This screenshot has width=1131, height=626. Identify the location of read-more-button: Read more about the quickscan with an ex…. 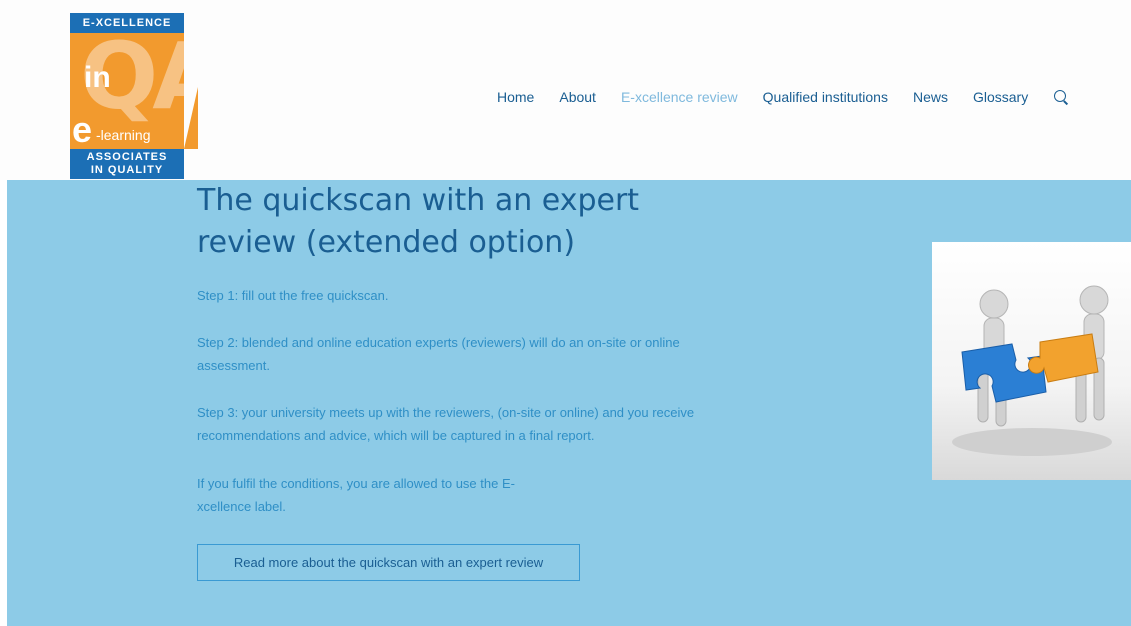
(388, 562).